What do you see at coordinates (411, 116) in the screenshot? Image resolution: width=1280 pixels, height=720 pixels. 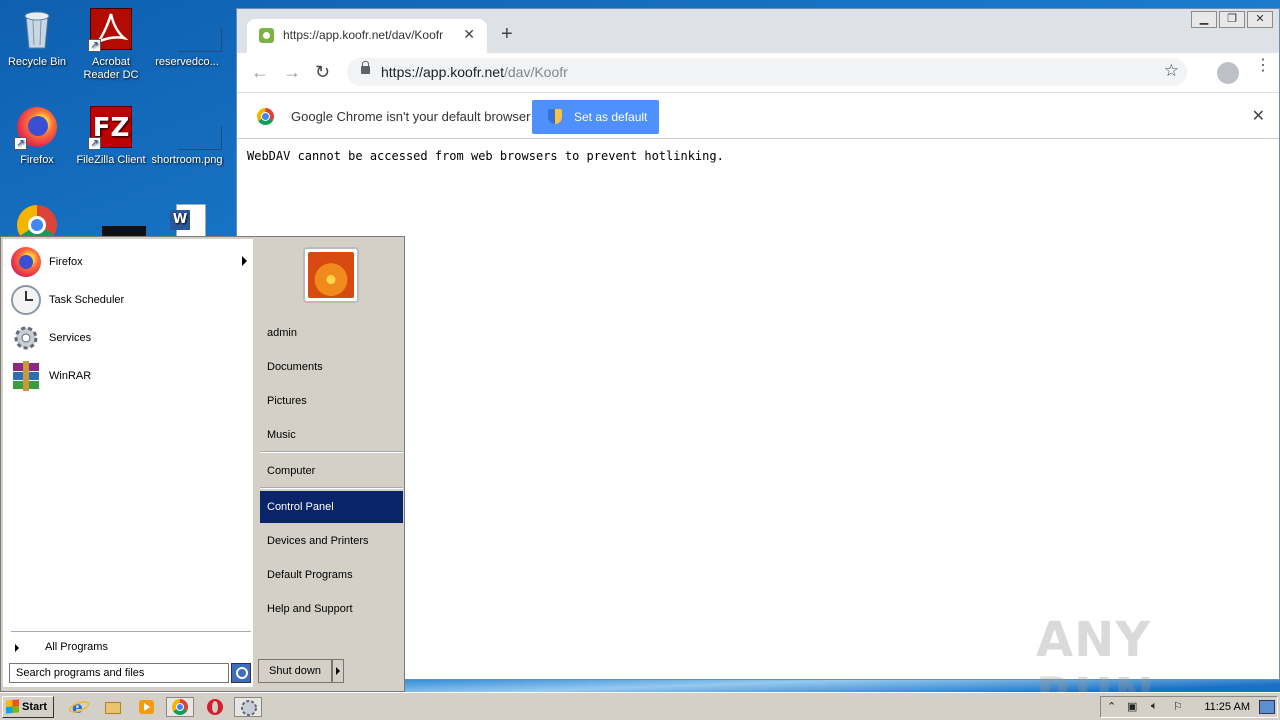 I see `infobar-message: Google Chrome isn't your default browser` at bounding box center [411, 116].